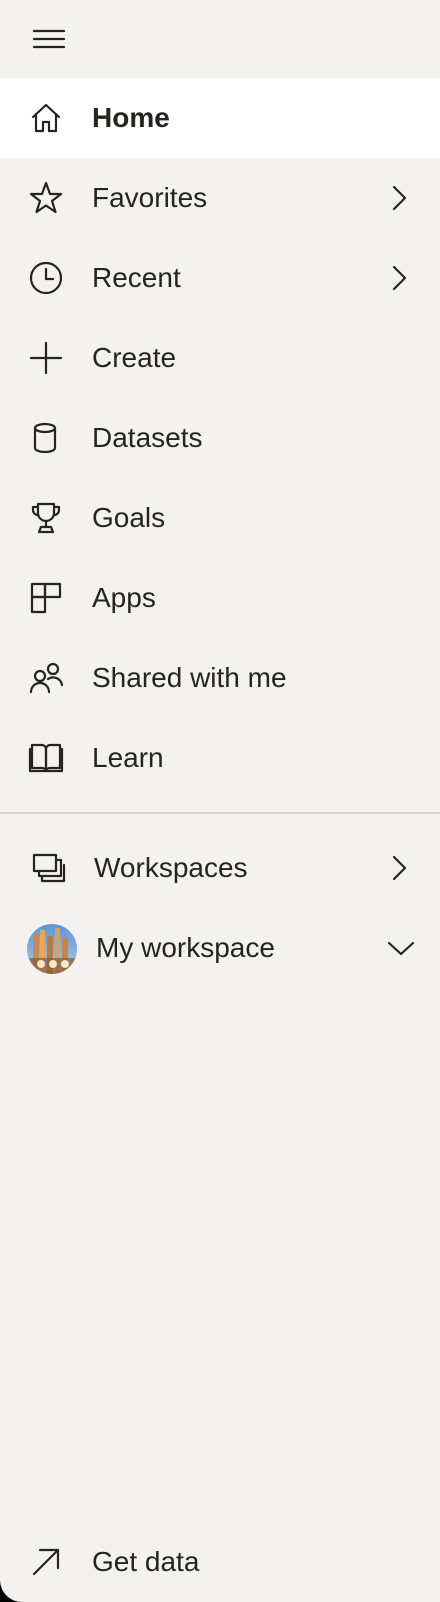 The width and height of the screenshot is (440, 1602). Describe the element at coordinates (48, 868) in the screenshot. I see `workspaces-icon` at that location.